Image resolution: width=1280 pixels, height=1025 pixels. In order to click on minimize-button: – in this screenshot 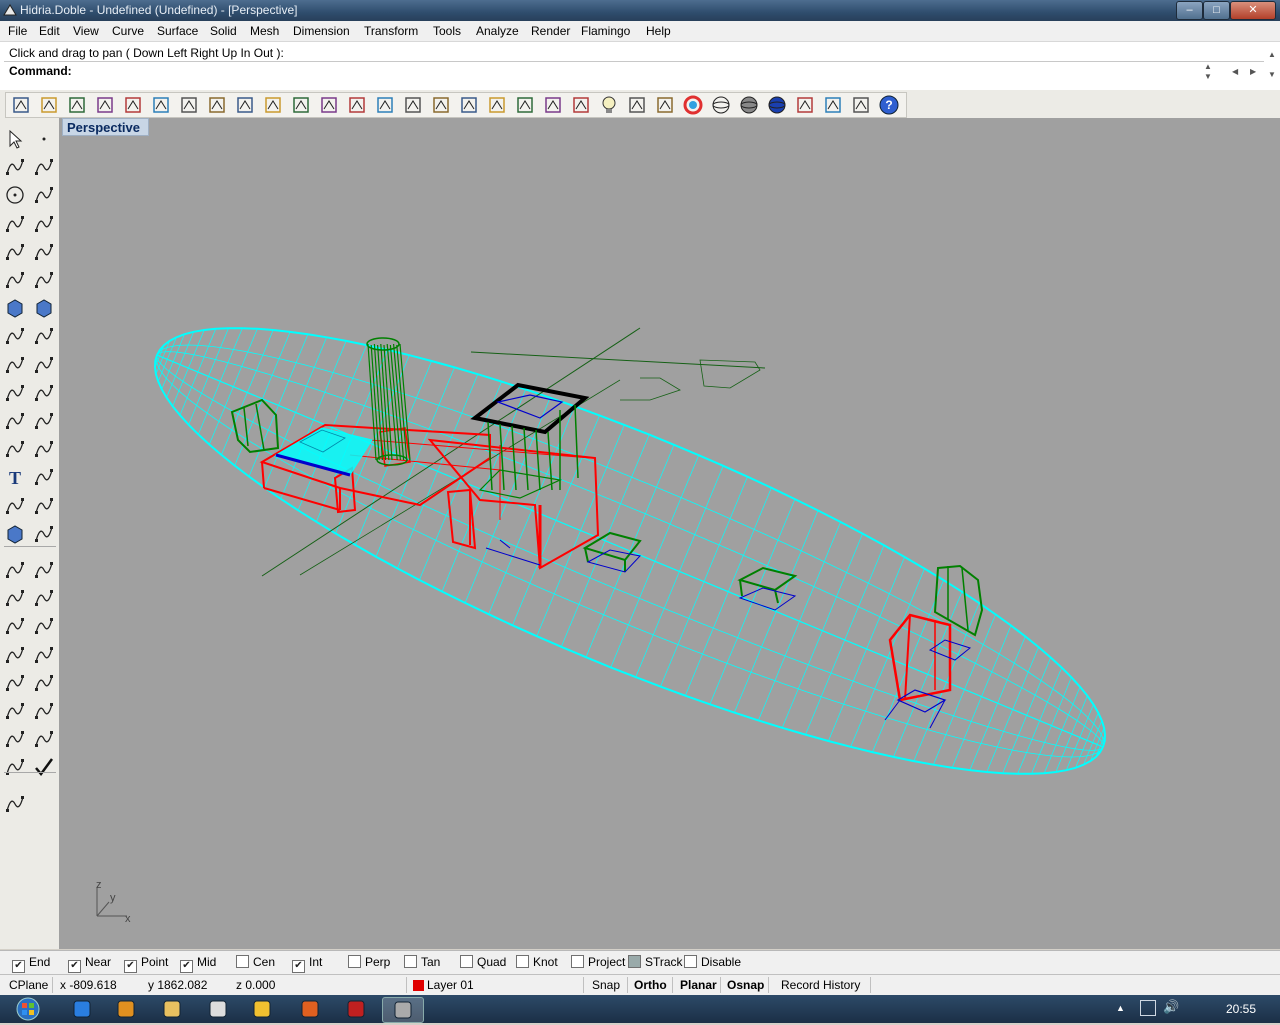, I will do `click(1189, 10)`.